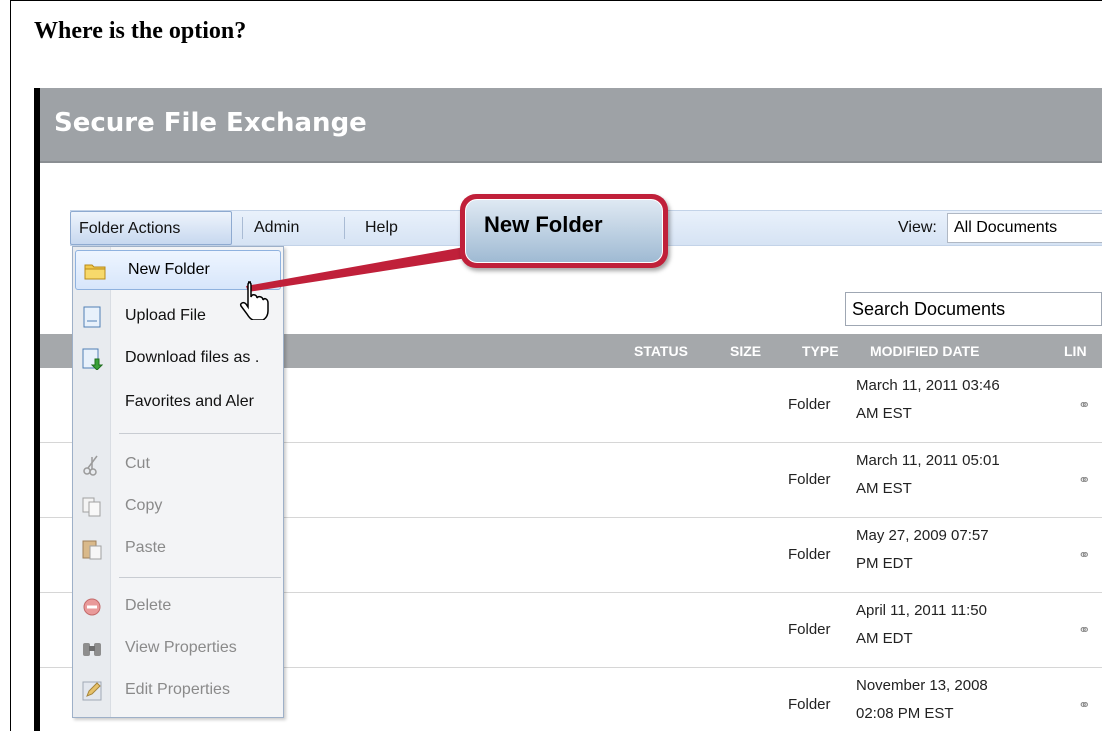 The width and height of the screenshot is (1102, 743). What do you see at coordinates (92, 317) in the screenshot?
I see `document-icon` at bounding box center [92, 317].